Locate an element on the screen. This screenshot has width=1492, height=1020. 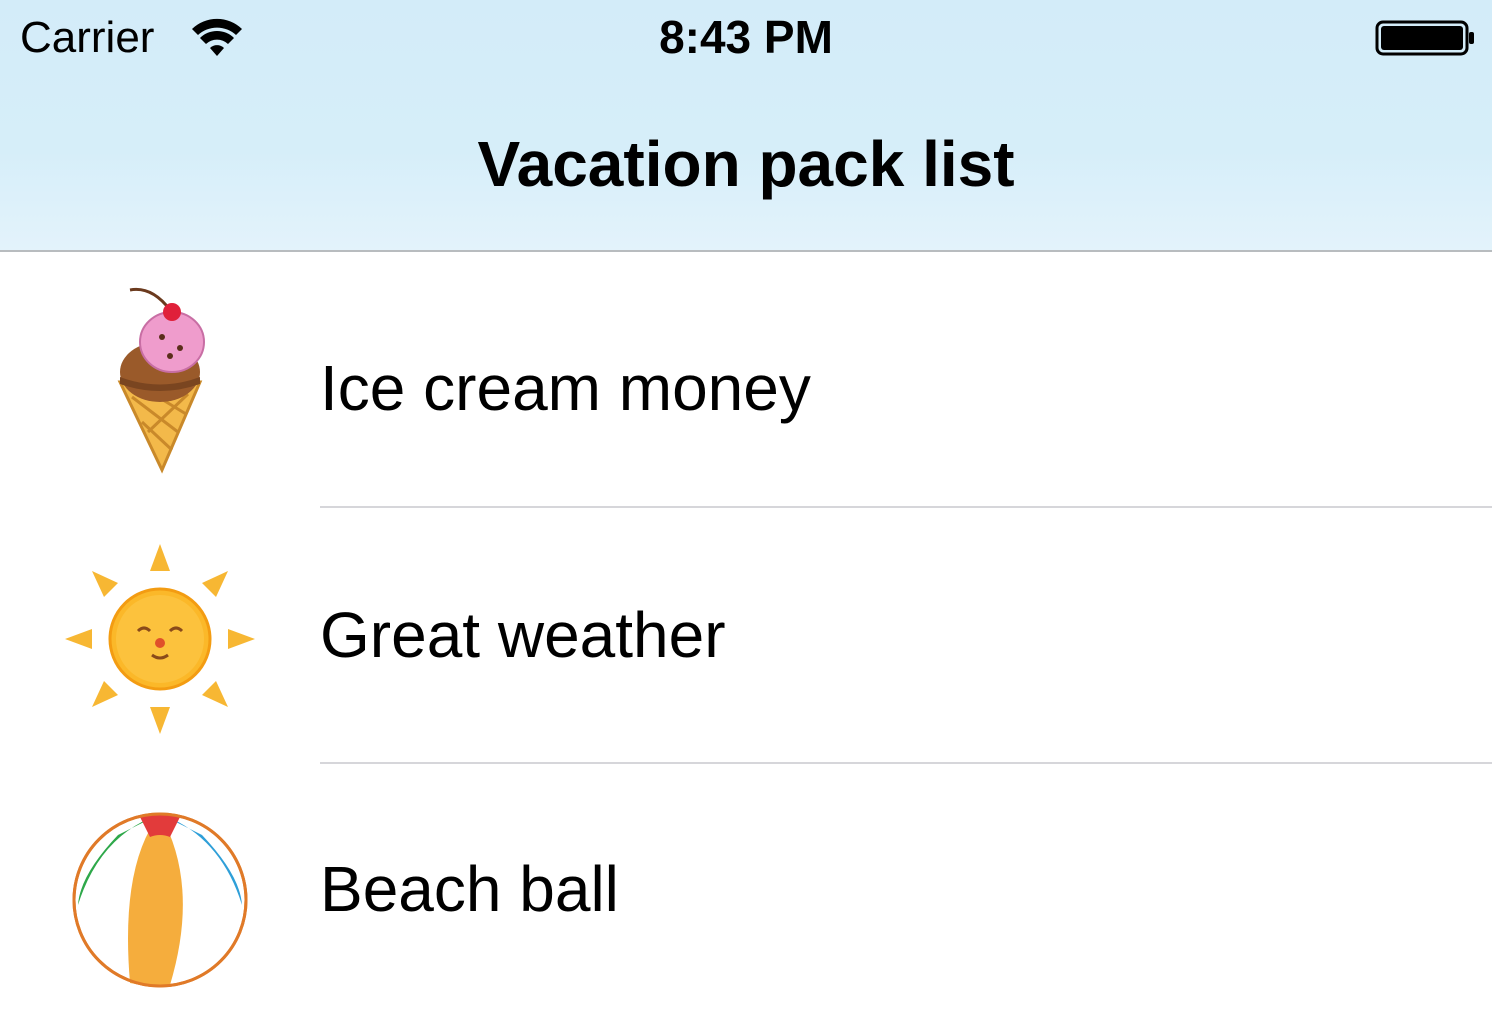
battery-icon is located at coordinates (1424, 38).